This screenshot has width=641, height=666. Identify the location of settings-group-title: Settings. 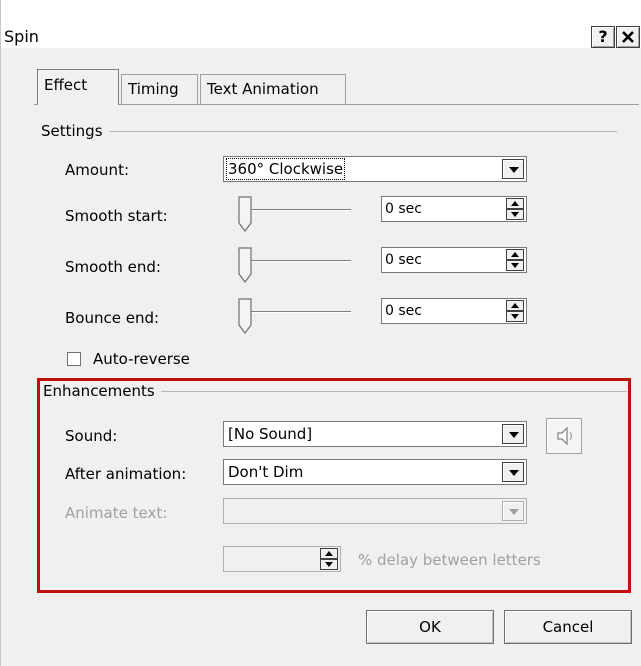
(75, 131).